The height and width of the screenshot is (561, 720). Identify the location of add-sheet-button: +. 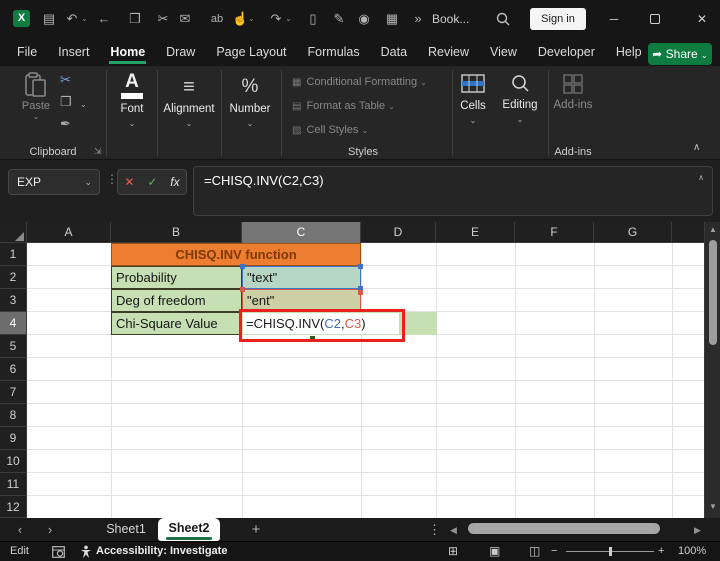
(256, 529).